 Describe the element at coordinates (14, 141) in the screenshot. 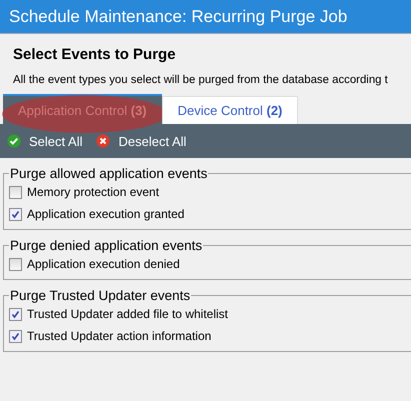

I see `check-icon` at that location.